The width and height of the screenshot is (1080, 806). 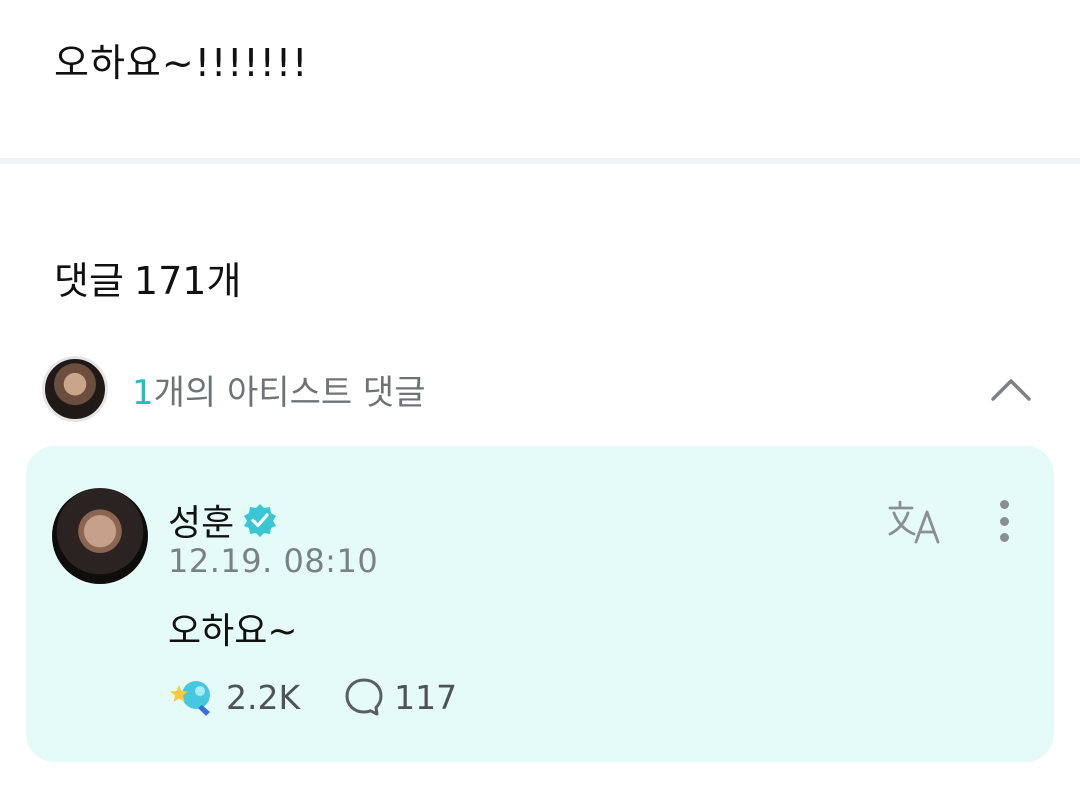 I want to click on reply-bubble-icon, so click(x=364, y=697).